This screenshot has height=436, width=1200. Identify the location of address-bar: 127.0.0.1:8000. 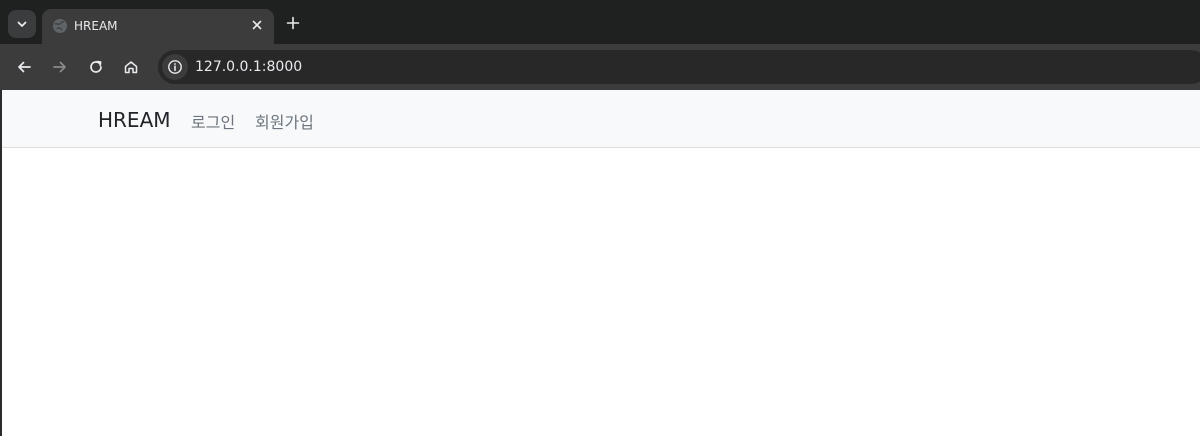
(679, 67).